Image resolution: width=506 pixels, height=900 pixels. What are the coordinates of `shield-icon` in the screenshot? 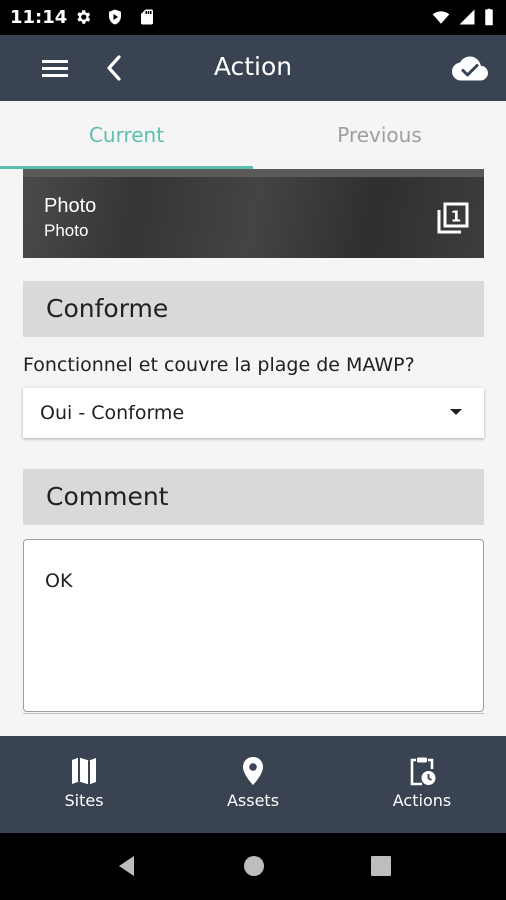 It's located at (115, 17).